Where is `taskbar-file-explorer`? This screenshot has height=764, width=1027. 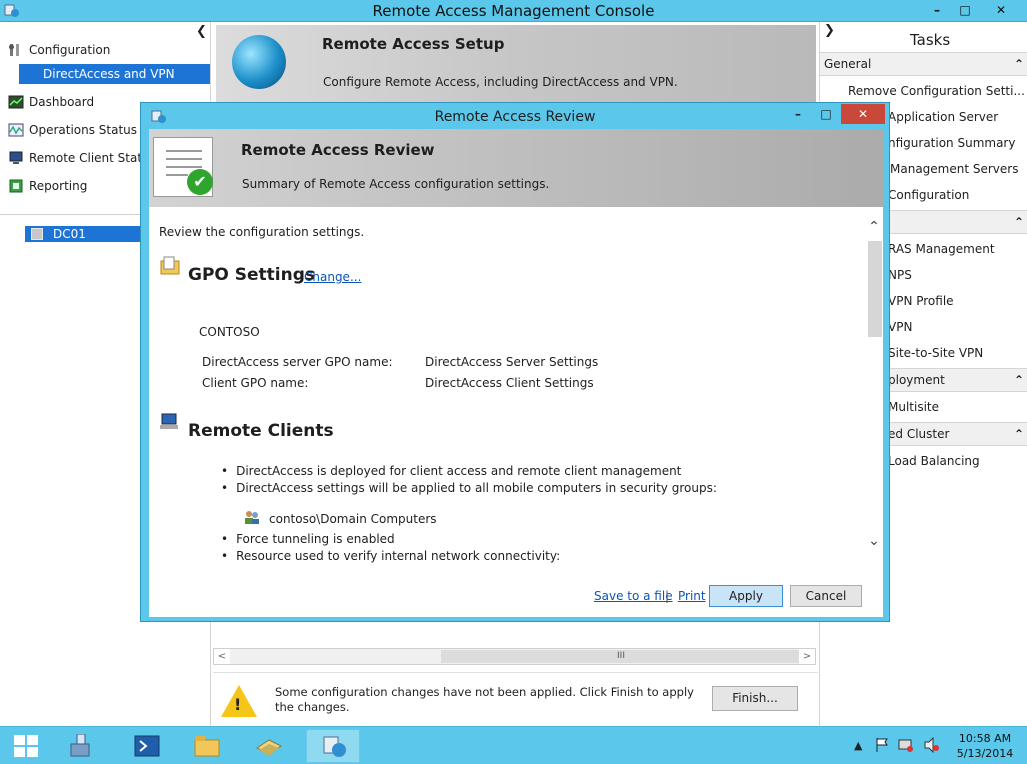 taskbar-file-explorer is located at coordinates (207, 746).